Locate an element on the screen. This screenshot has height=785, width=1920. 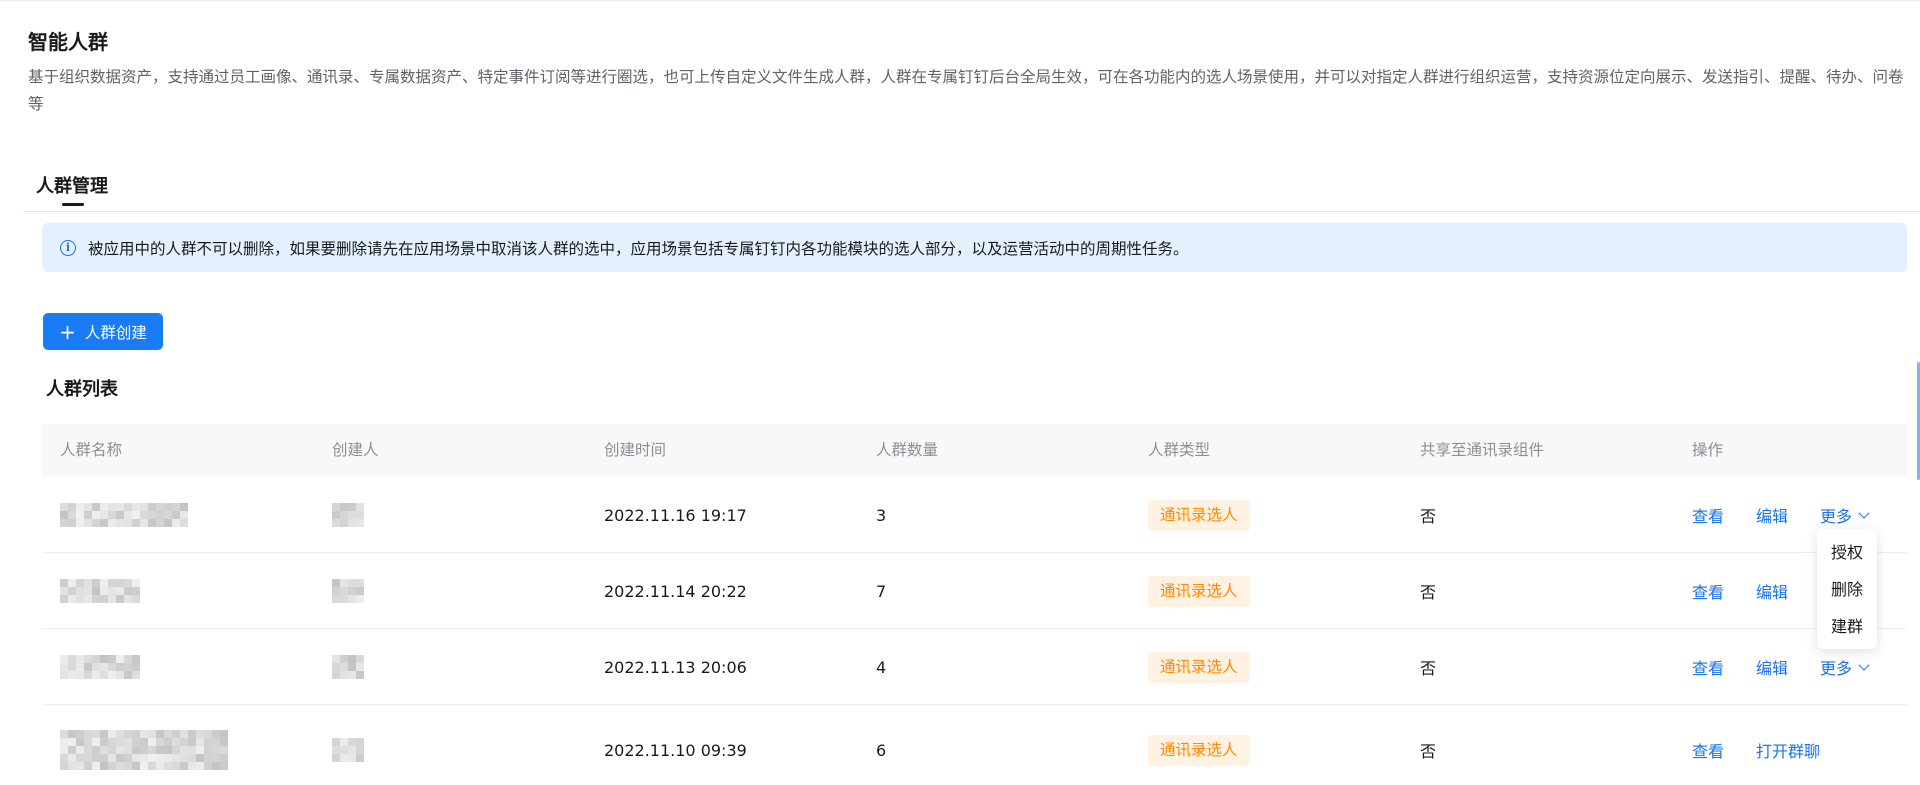
tab-bar: 人群管理 is located at coordinates (971, 189).